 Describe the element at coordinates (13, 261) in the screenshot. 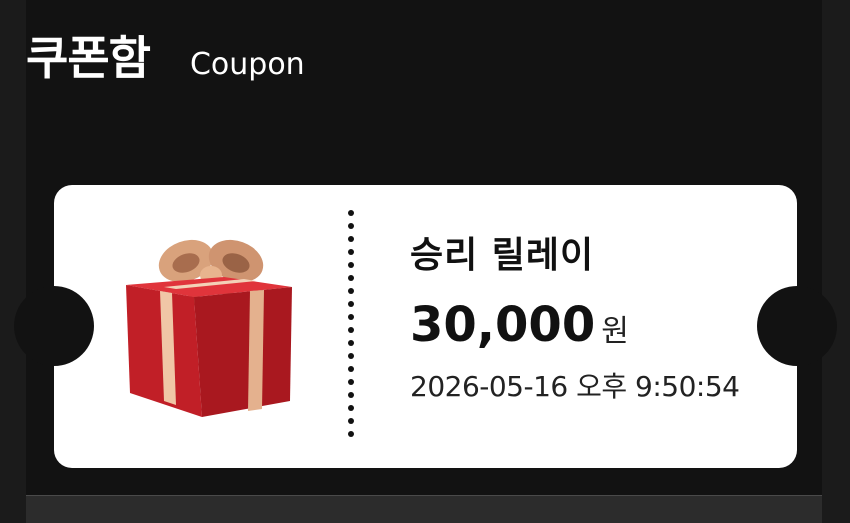

I see `left-edge` at that location.